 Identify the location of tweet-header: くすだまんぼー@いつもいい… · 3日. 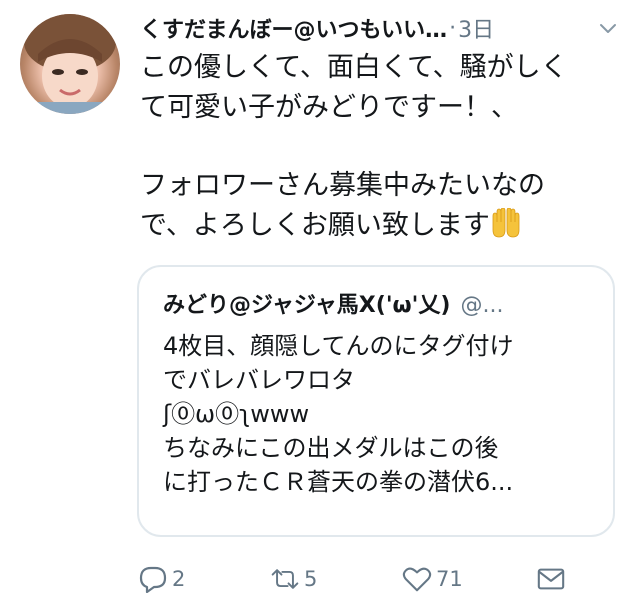
(380, 28).